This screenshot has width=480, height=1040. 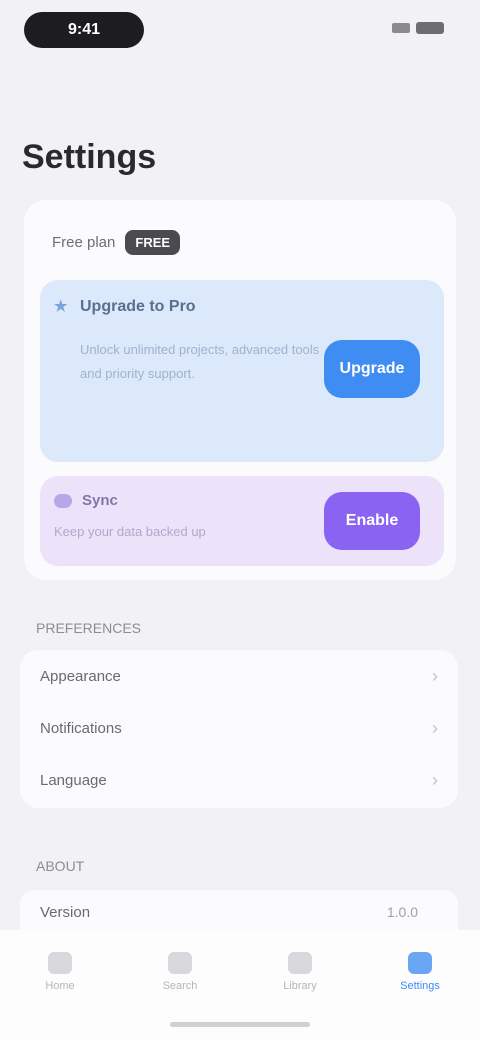 I want to click on sync-title: Sync, so click(x=100, y=500).